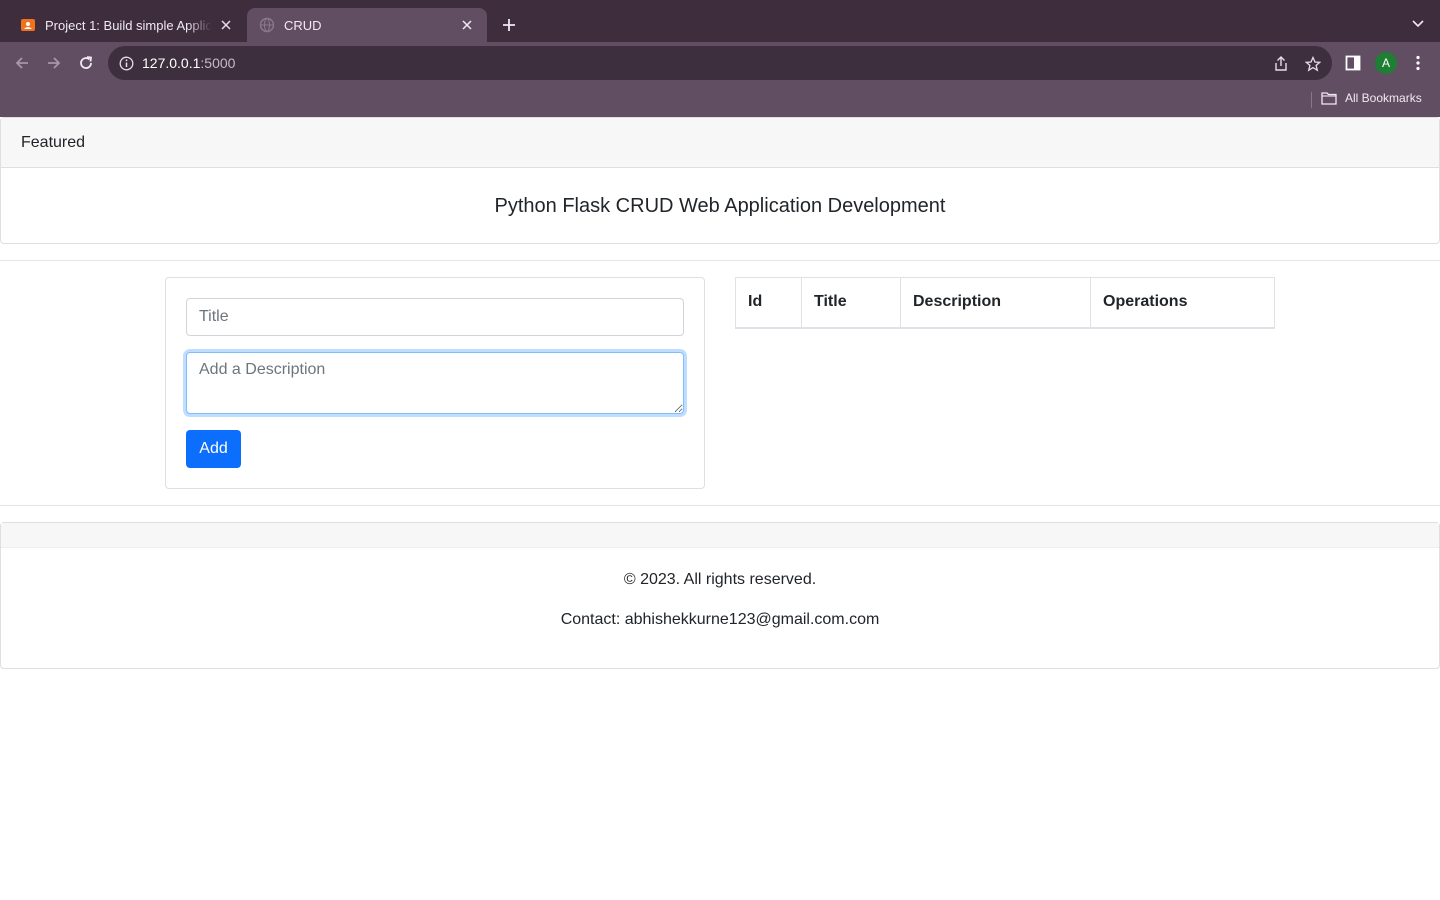 This screenshot has width=1440, height=900. What do you see at coordinates (851, 303) in the screenshot?
I see `column-header-title: Title` at bounding box center [851, 303].